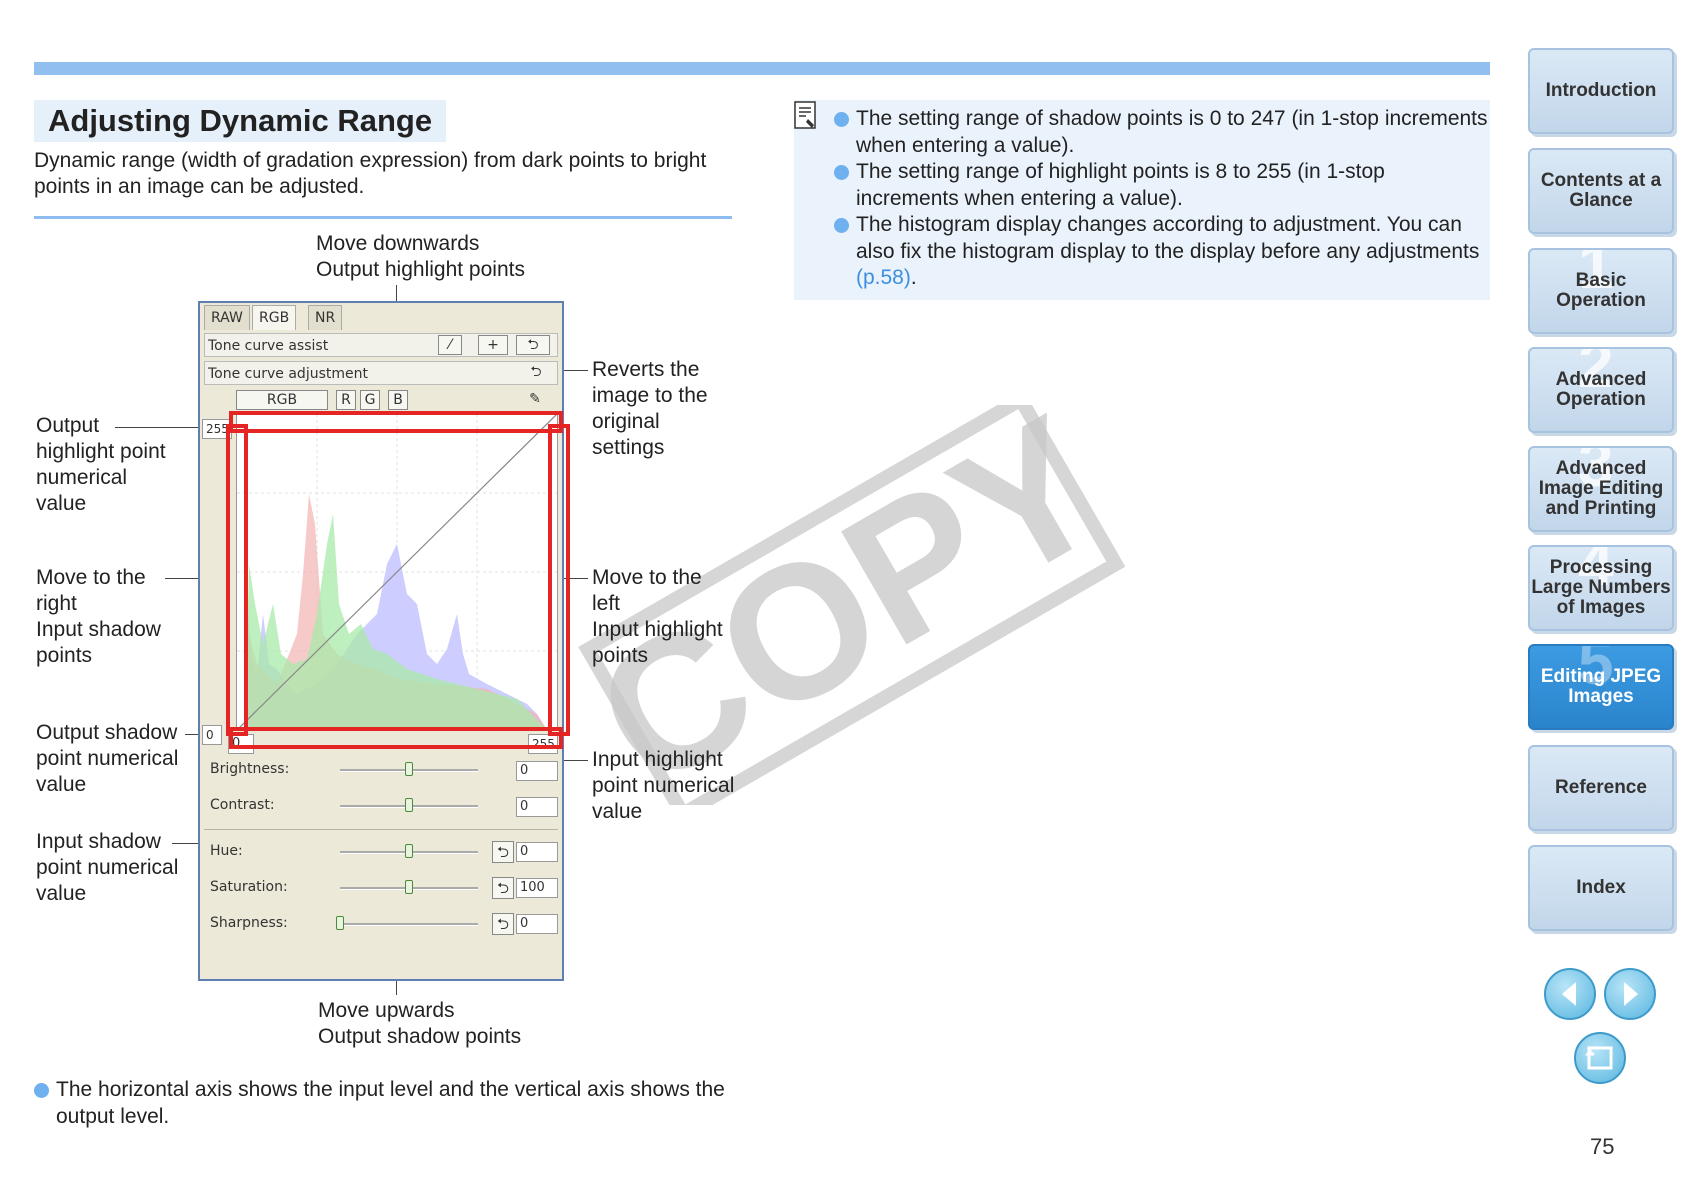 Image resolution: width=1682 pixels, height=1190 pixels. I want to click on nav-tab-label: Basic Operation, so click(1601, 290).